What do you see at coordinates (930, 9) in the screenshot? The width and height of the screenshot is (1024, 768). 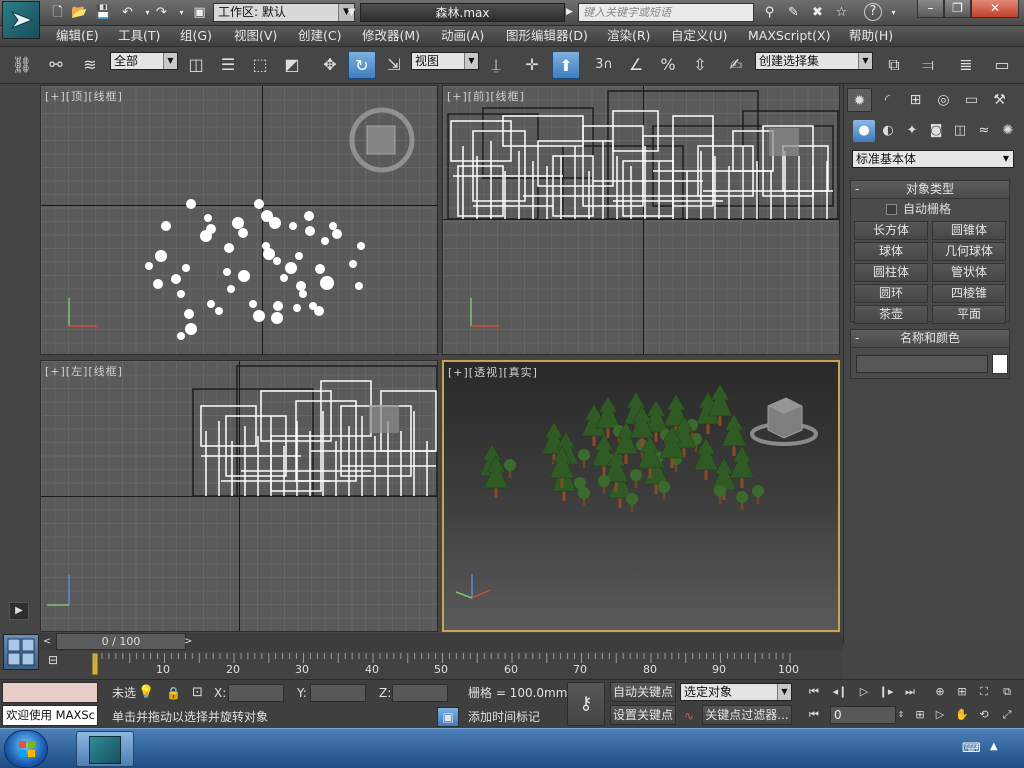 I see `minimize-button: –` at bounding box center [930, 9].